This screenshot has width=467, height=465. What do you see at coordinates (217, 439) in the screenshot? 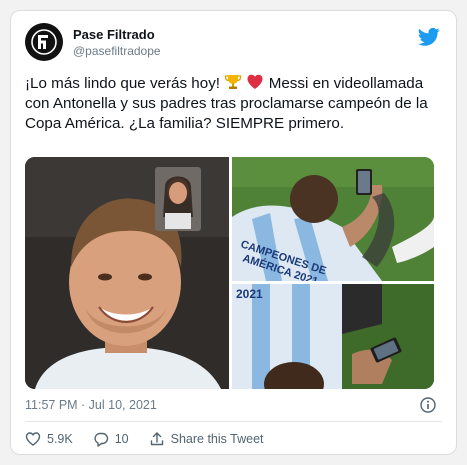
I see `share-label: Share this Tweet` at bounding box center [217, 439].